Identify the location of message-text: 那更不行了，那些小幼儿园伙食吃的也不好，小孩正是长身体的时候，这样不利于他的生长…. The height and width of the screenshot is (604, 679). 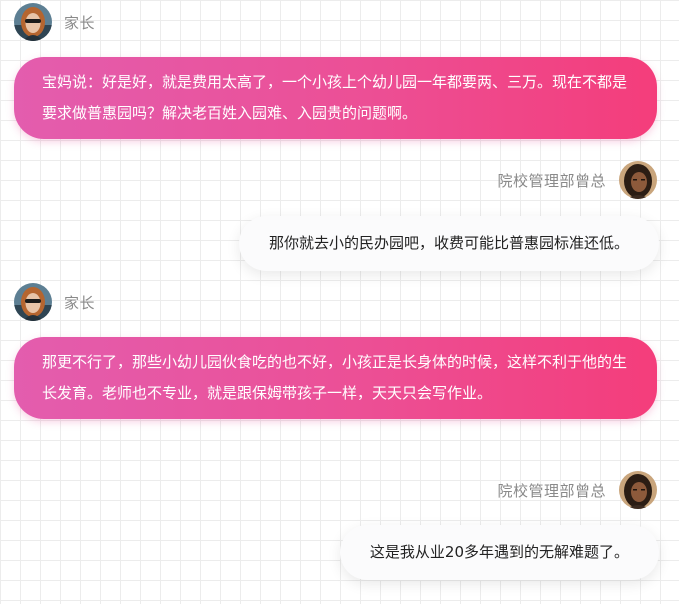
(335, 377).